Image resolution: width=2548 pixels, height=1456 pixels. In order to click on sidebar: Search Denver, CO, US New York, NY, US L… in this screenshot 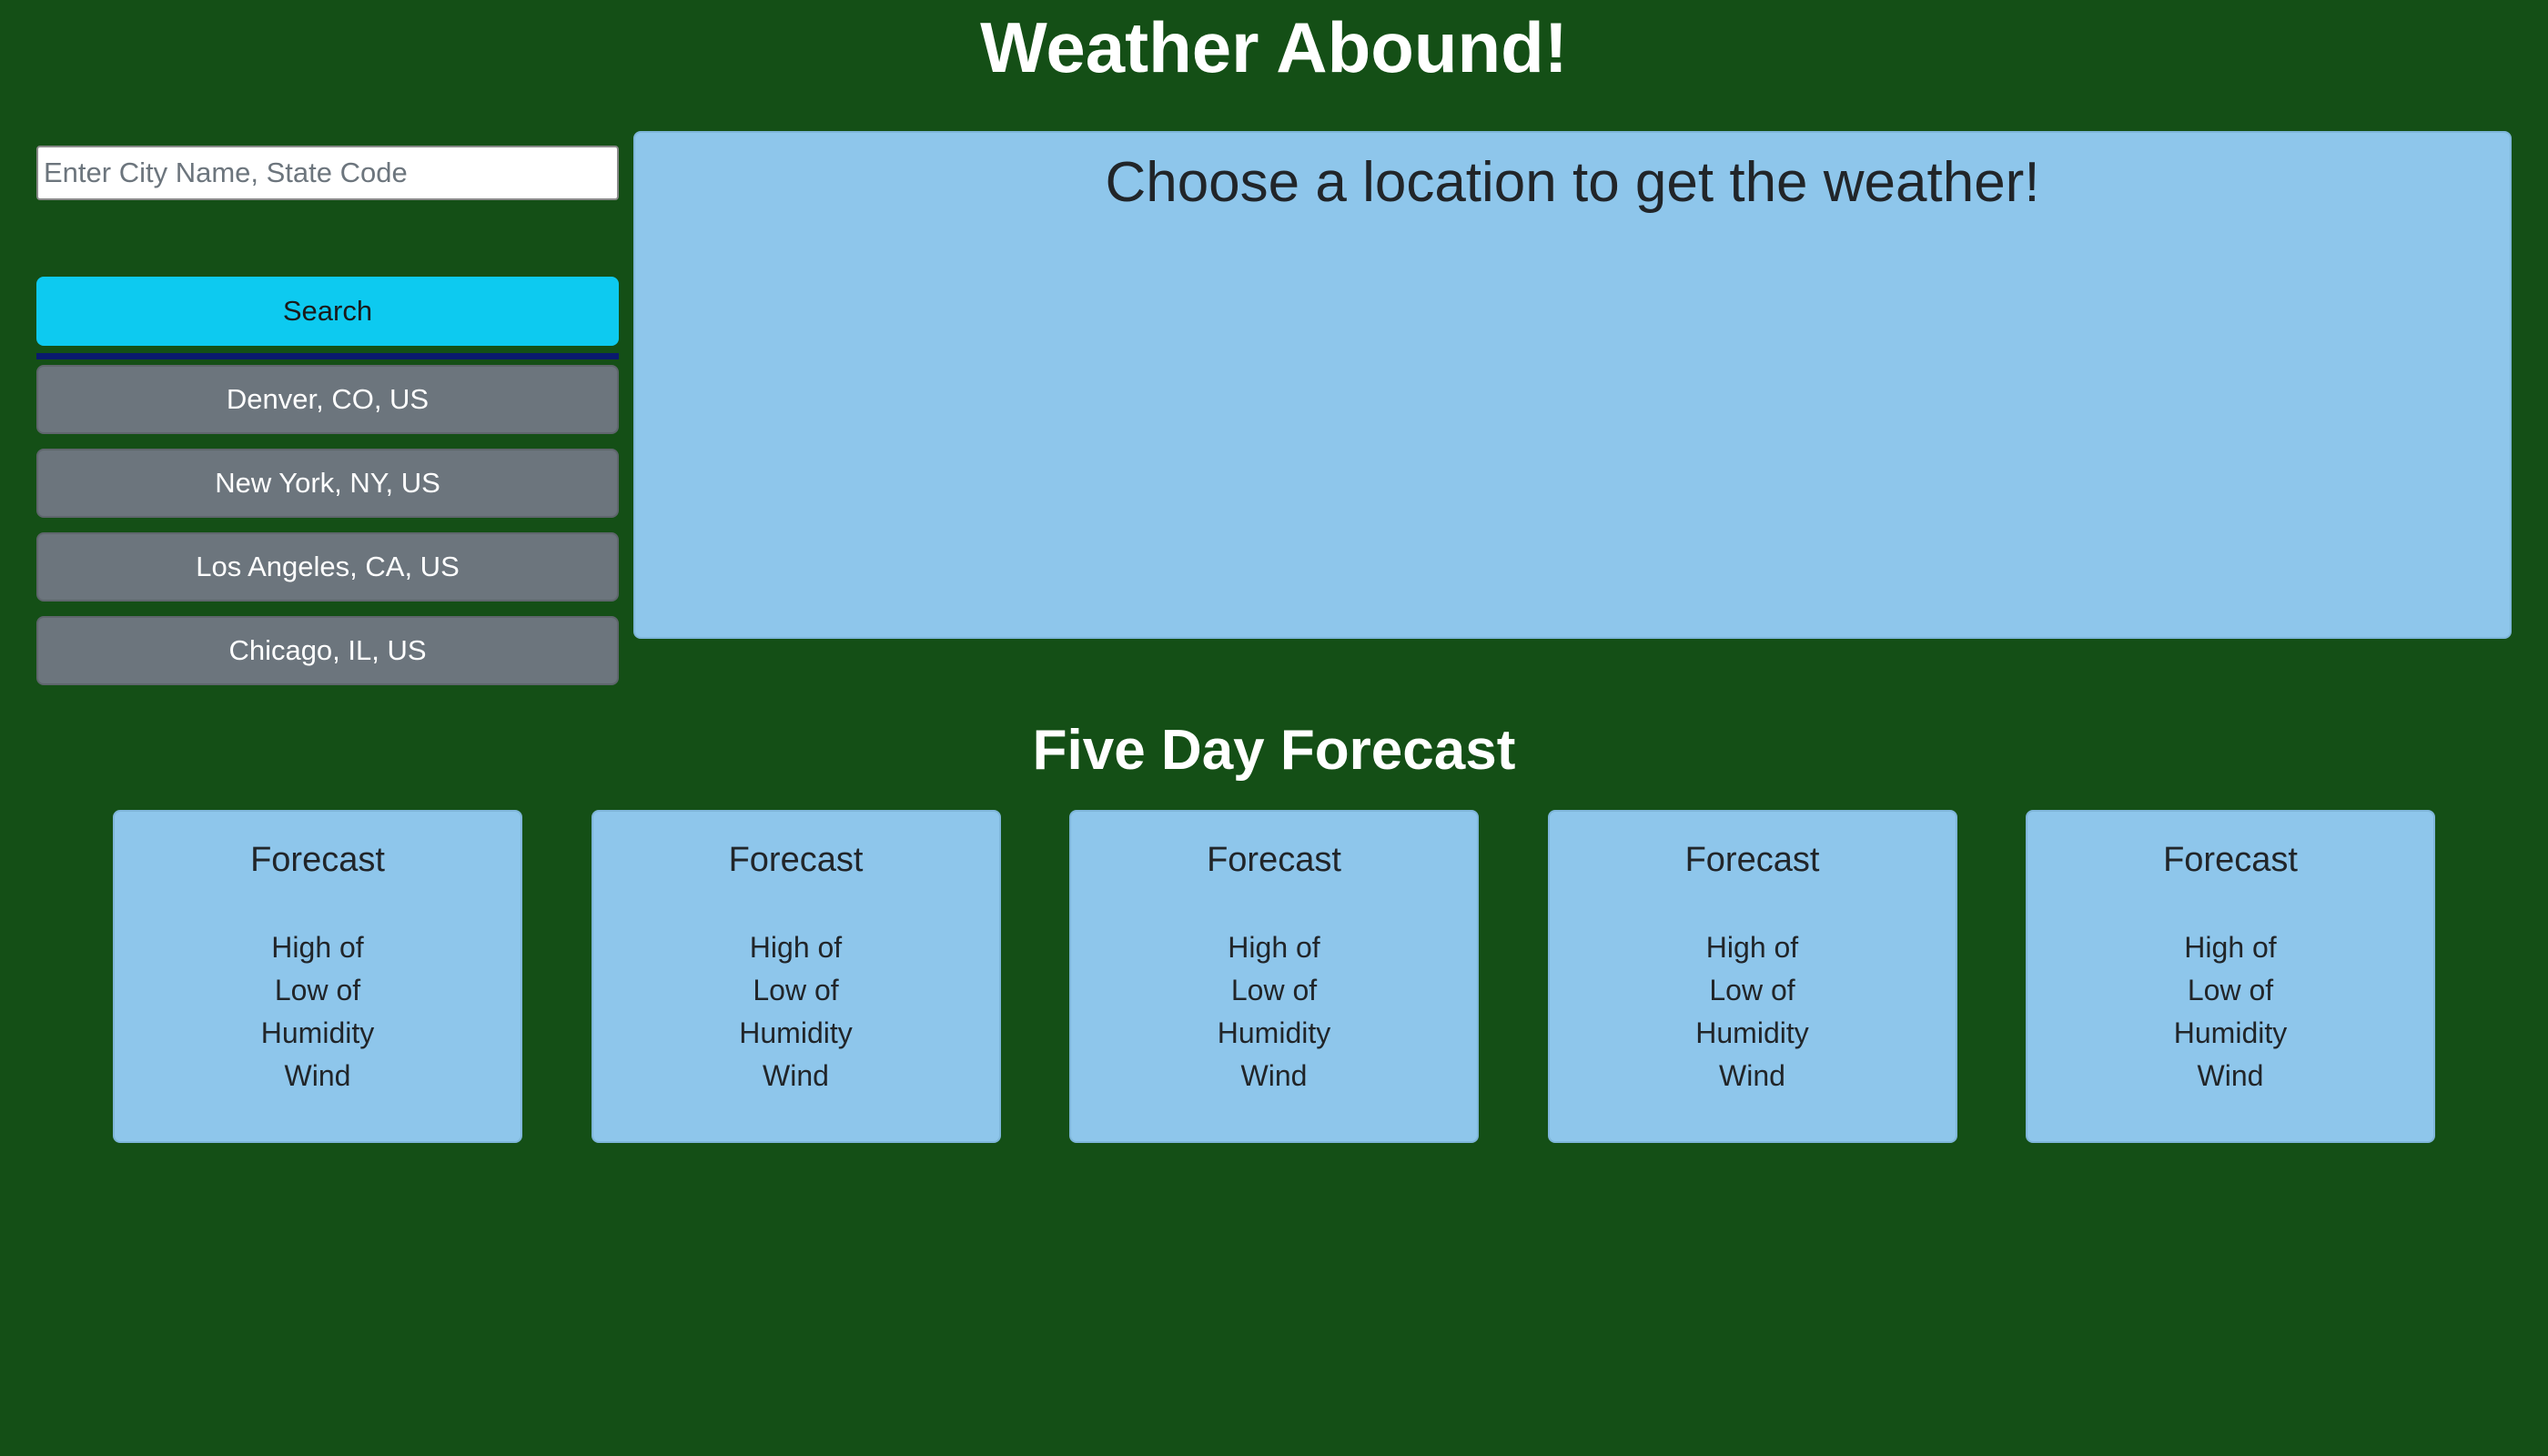, I will do `click(327, 423)`.